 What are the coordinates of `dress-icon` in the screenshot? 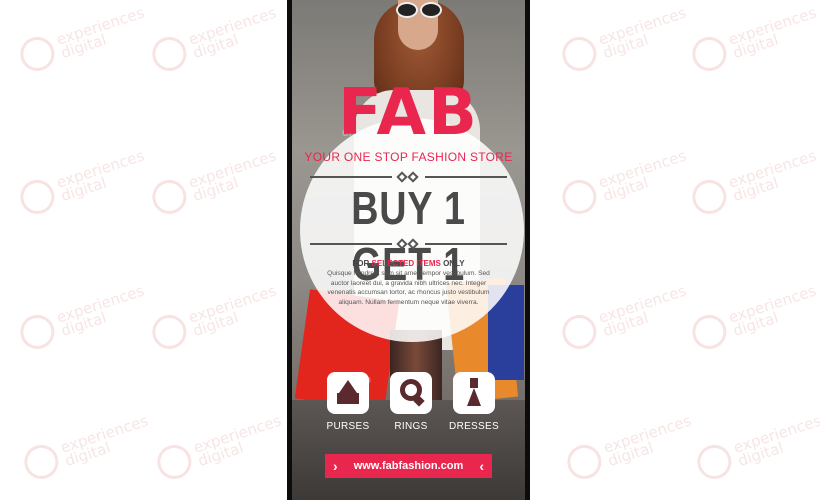 It's located at (474, 393).